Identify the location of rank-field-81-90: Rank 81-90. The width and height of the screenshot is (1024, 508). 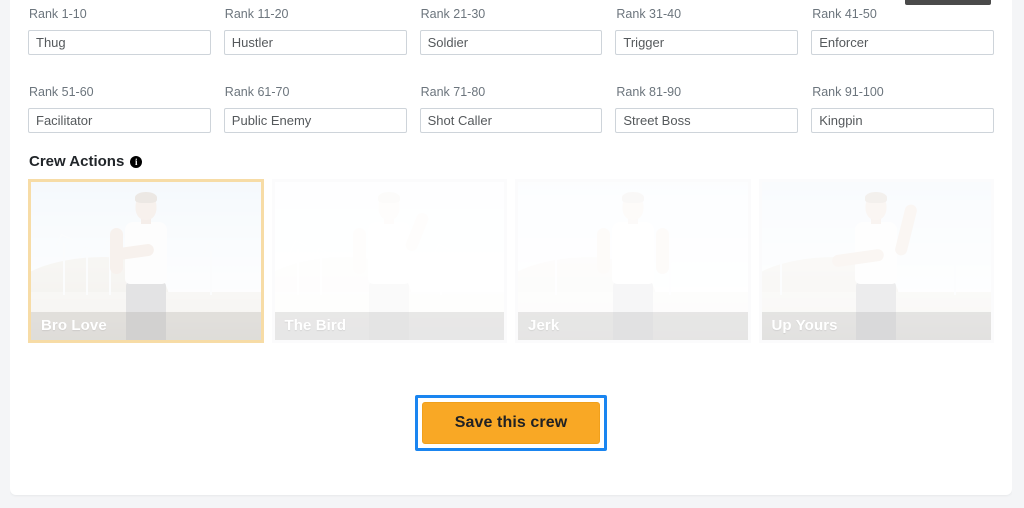
(707, 108).